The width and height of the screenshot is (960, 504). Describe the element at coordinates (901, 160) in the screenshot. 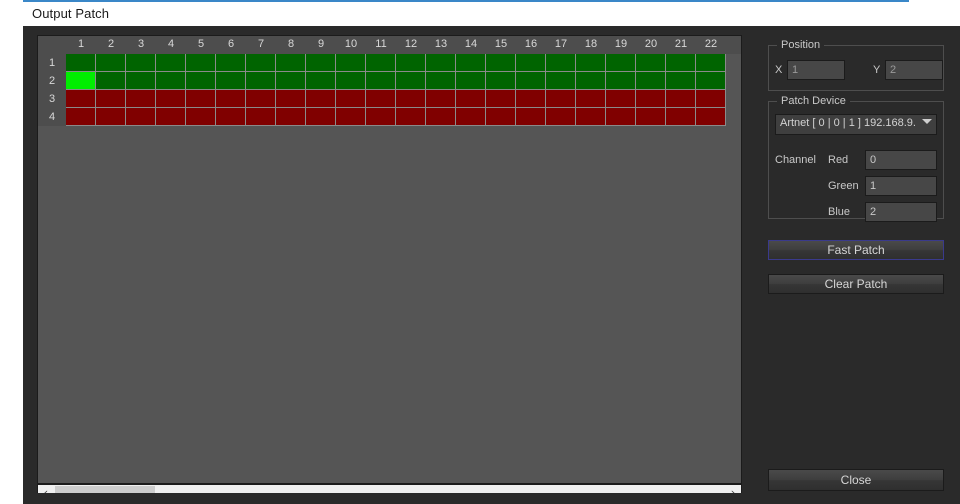

I see `red-channel-input: 0` at that location.